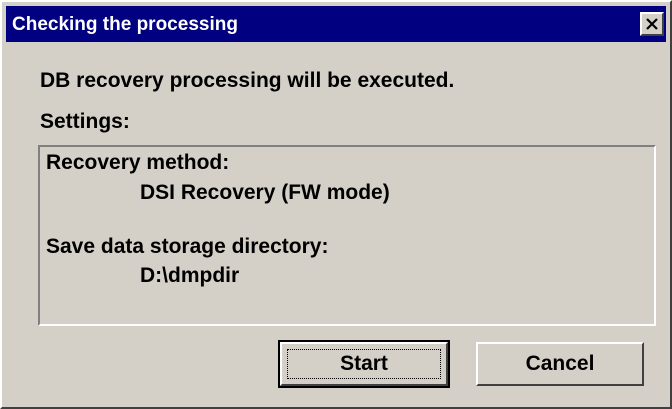 Image resolution: width=672 pixels, height=409 pixels. I want to click on title-bar: Checking the processing, so click(336, 24).